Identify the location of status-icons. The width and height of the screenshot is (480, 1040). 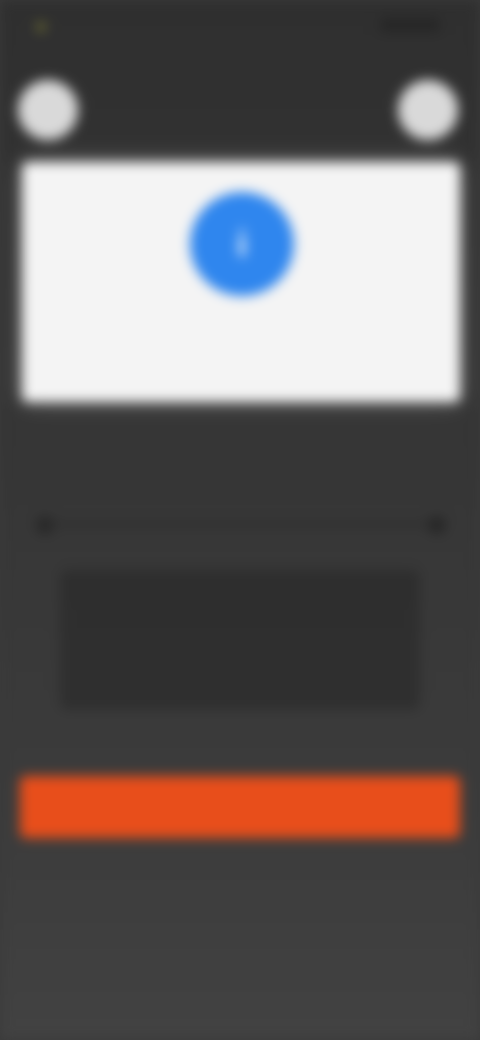
(410, 25).